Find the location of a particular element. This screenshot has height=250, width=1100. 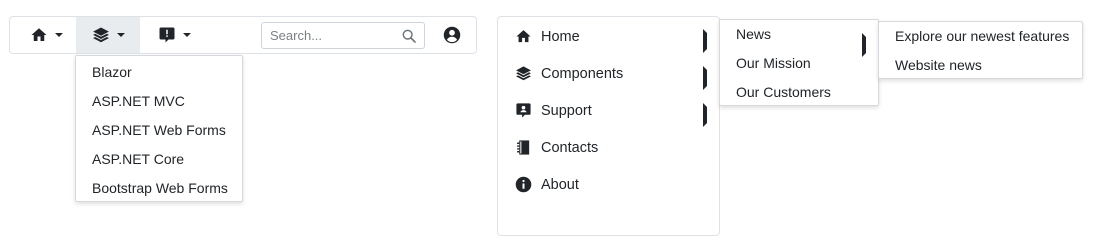

submenu-item-news: News is located at coordinates (799, 38).